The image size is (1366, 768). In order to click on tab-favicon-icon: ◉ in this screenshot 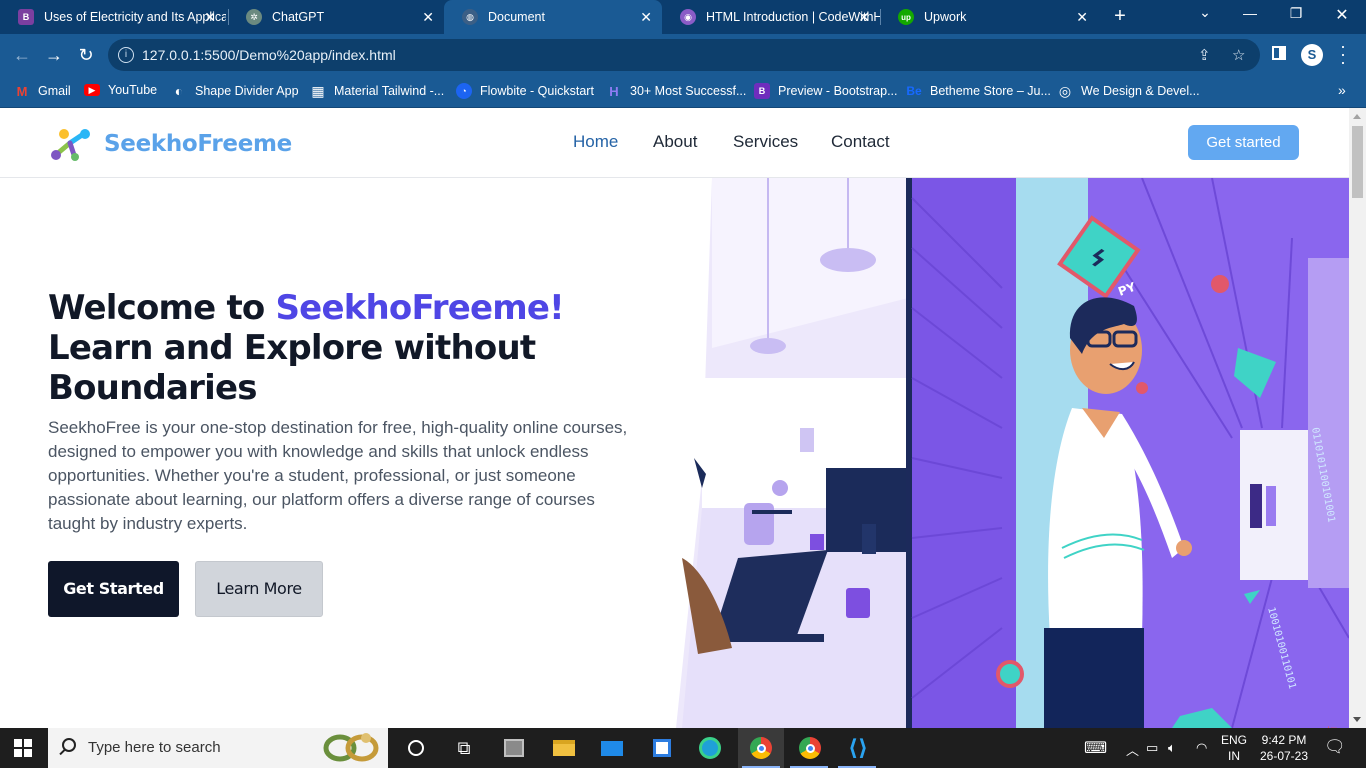, I will do `click(688, 17)`.